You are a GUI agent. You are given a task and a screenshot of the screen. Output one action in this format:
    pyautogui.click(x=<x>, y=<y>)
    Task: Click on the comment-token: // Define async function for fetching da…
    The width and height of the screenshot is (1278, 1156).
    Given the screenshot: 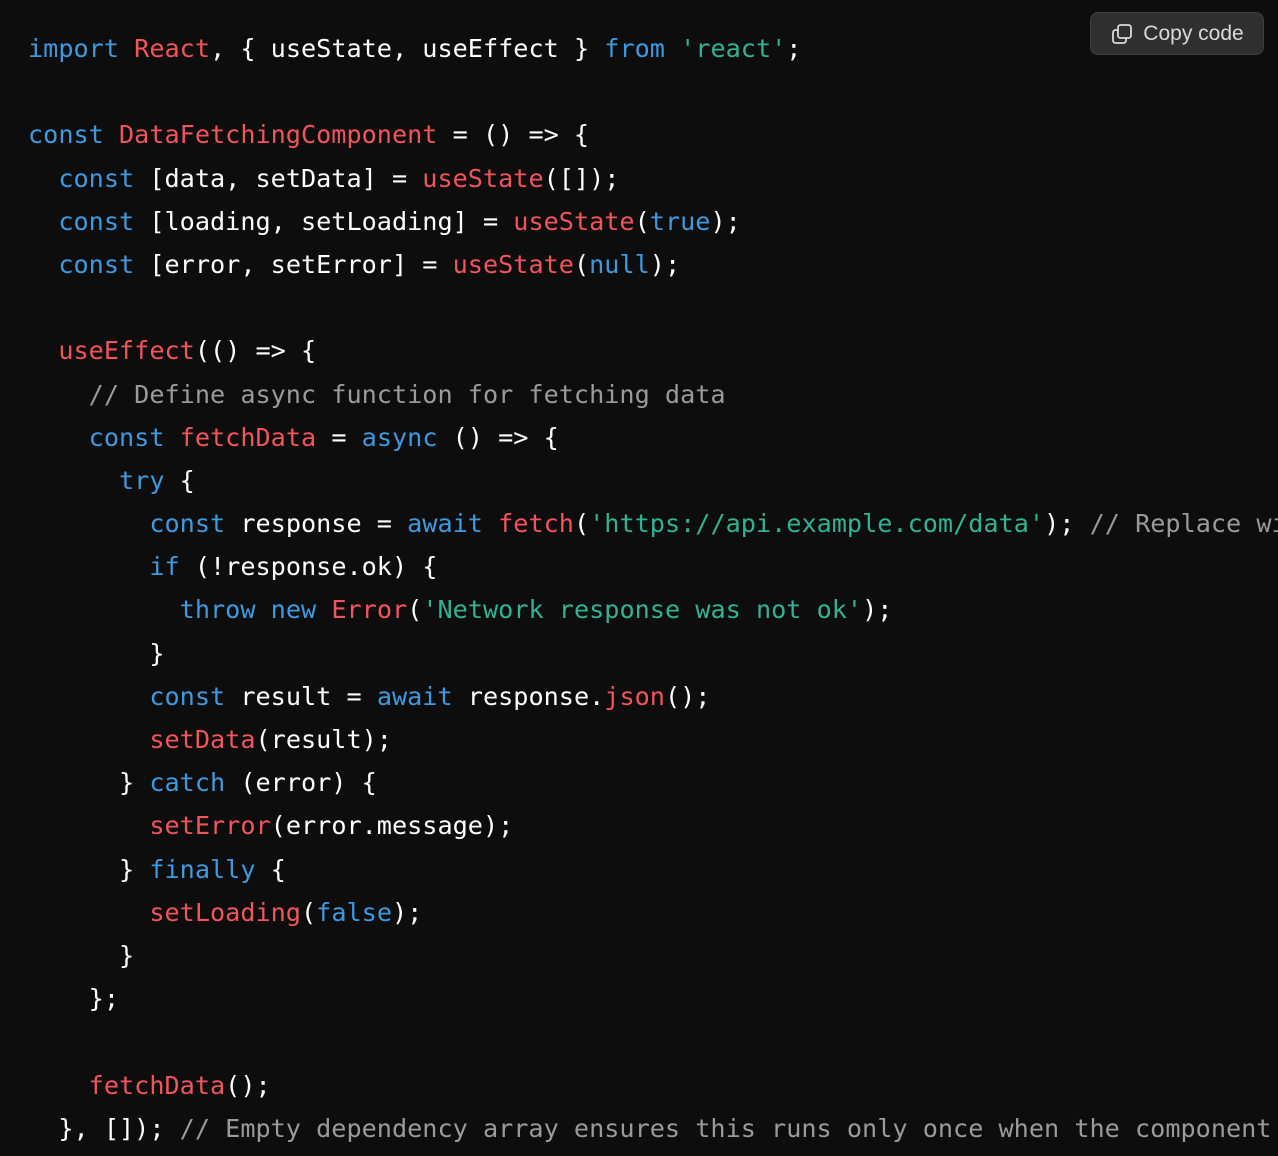 What is the action you would take?
    pyautogui.click(x=407, y=394)
    